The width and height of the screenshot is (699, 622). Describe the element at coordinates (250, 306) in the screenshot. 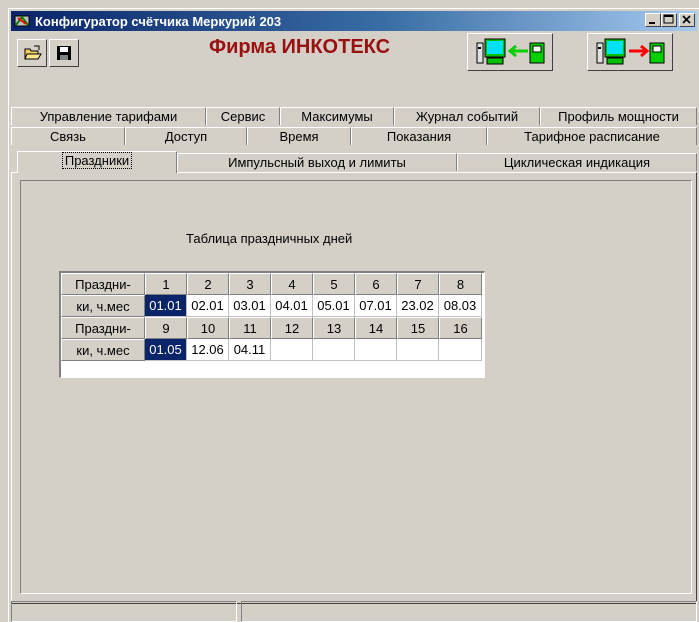

I see `holiday-date-cell: 03.01` at that location.